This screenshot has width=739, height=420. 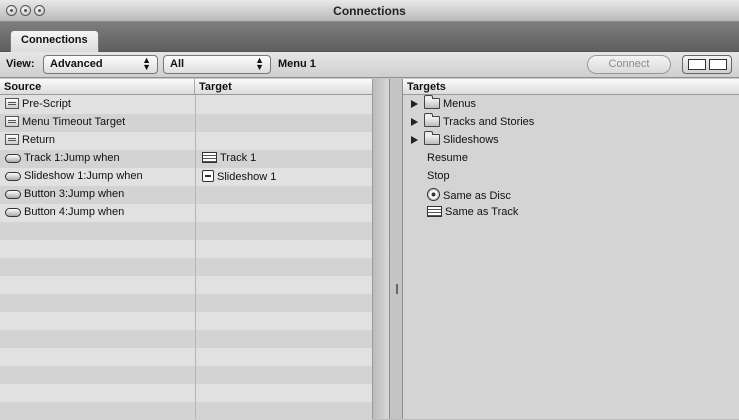 I want to click on source-label: Track 1:Jump when, so click(x=72, y=158).